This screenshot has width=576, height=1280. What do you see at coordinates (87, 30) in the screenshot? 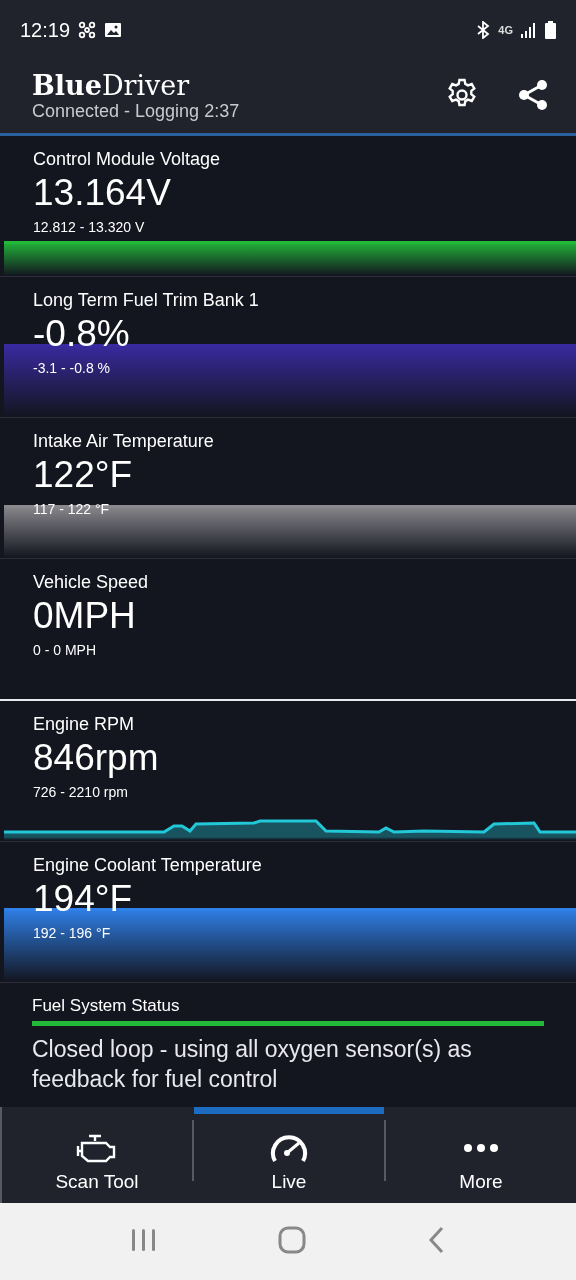
I see `fan-icon` at bounding box center [87, 30].